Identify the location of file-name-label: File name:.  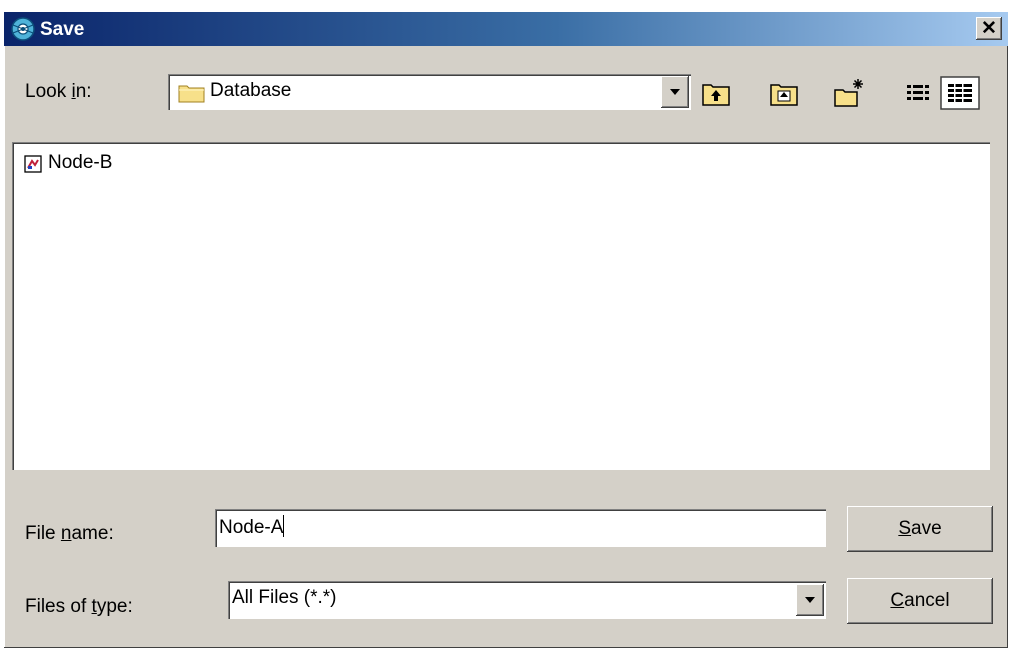
(69, 534).